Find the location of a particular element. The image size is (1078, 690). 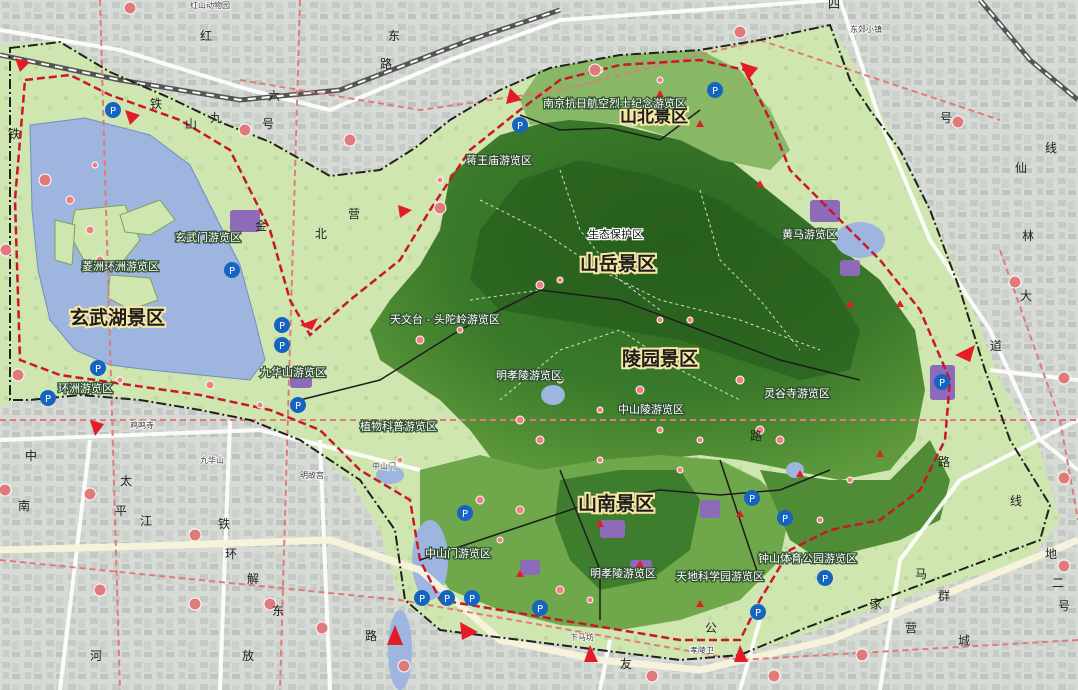

svg-text: 环 is located at coordinates (231, 554).